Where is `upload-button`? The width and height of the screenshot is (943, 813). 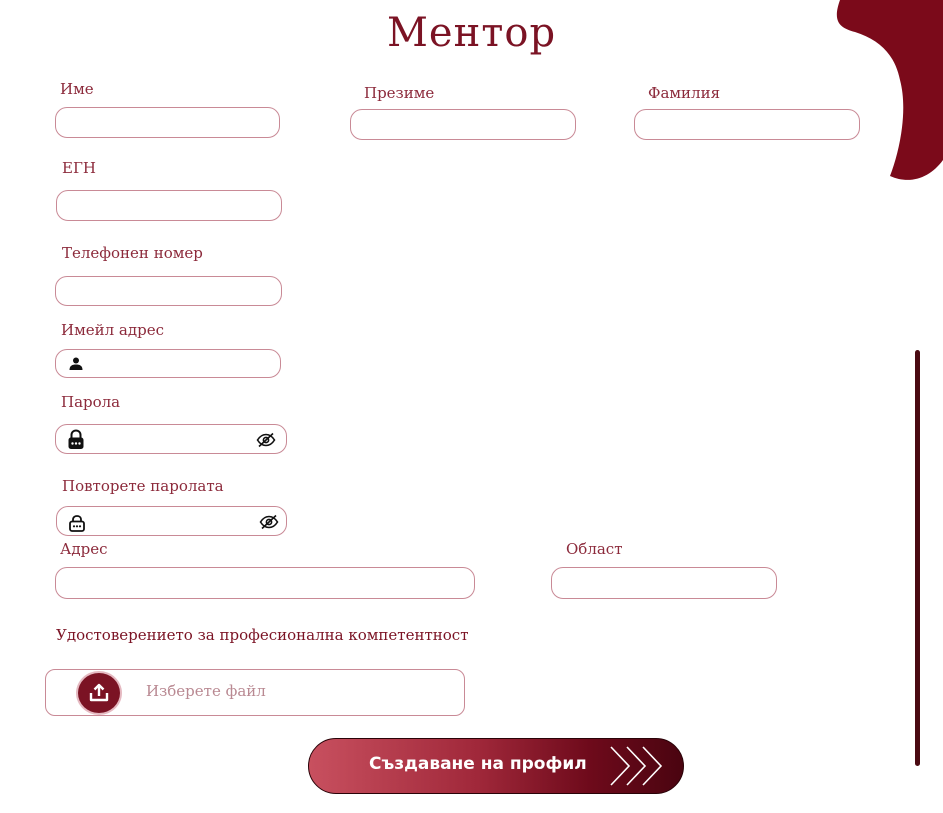 upload-button is located at coordinates (99, 693).